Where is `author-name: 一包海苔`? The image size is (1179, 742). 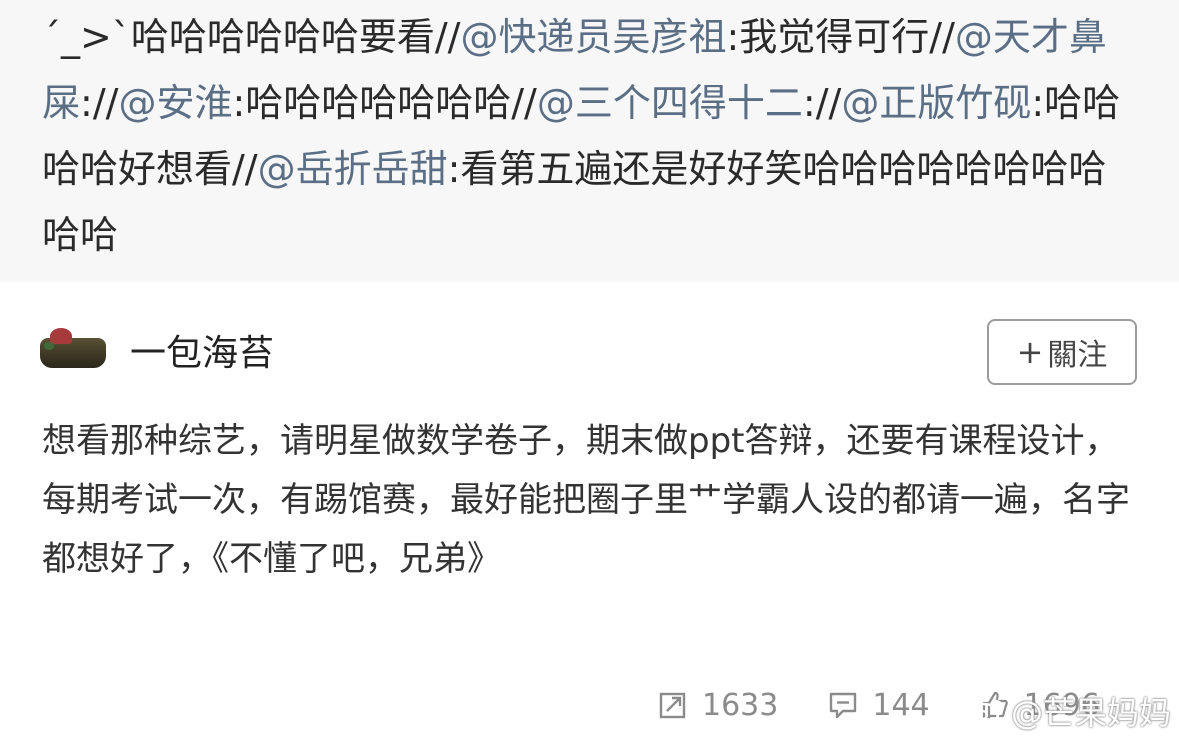 author-name: 一包海苔 is located at coordinates (202, 350).